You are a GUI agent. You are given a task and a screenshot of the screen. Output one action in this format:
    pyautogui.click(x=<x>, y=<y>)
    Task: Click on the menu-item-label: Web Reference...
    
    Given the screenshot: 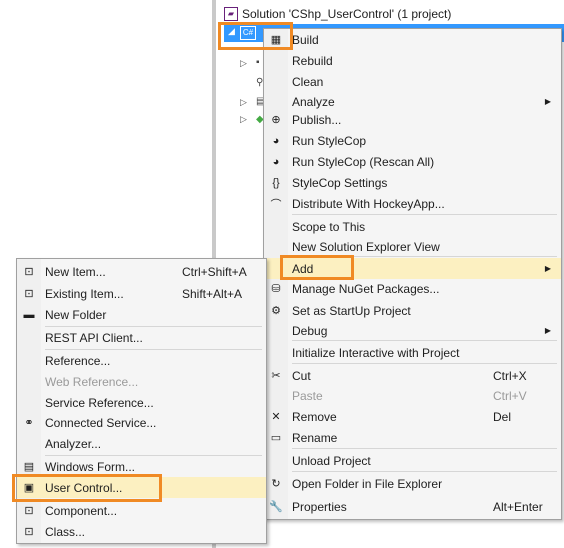 What is the action you would take?
    pyautogui.click(x=92, y=381)
    